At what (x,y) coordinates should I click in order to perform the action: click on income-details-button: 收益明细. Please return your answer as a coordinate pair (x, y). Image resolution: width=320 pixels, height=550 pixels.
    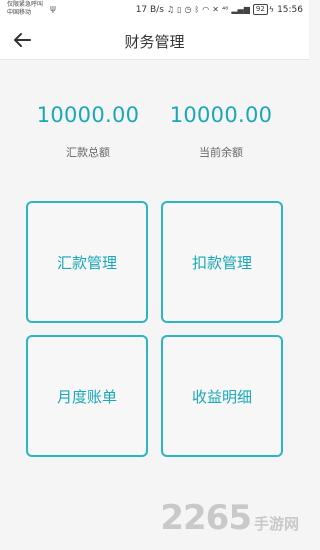
    Looking at the image, I should click on (222, 396).